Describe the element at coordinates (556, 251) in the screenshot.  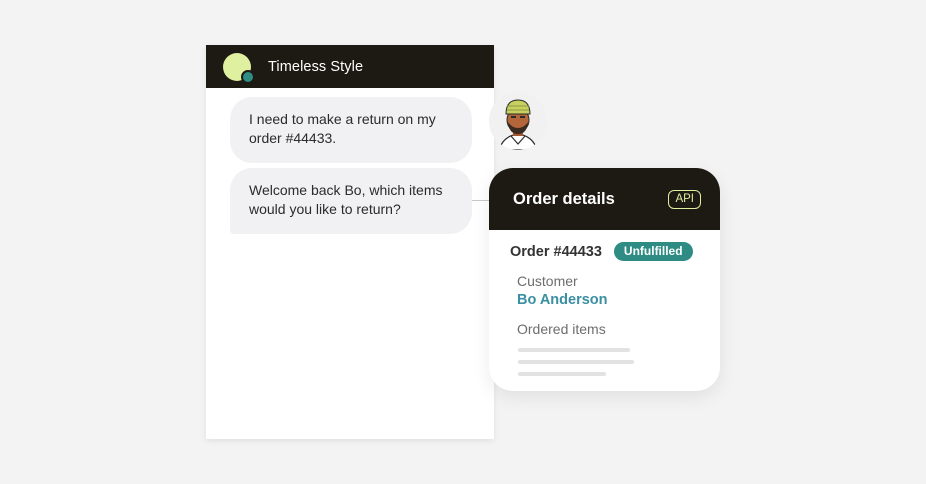
I see `order-number: Order #44433` at that location.